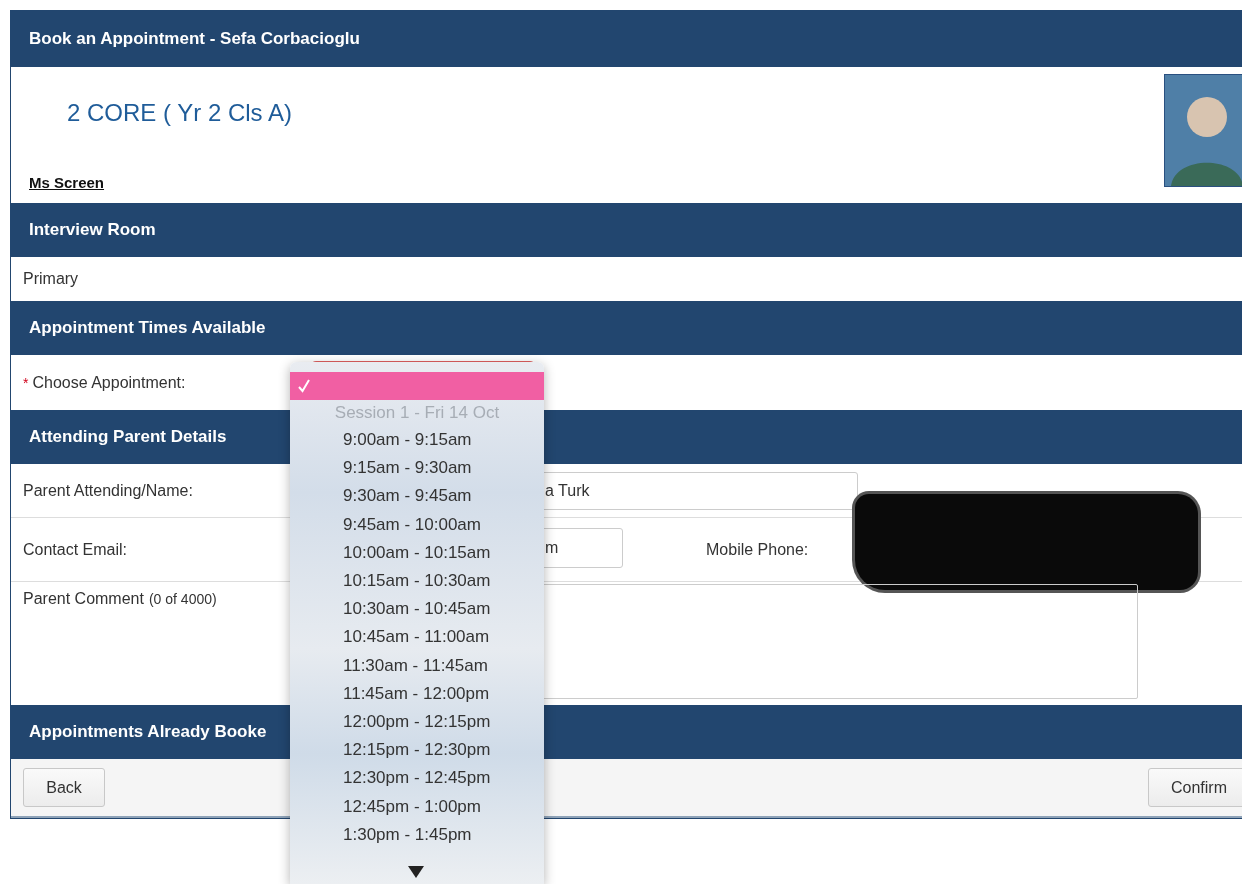 This screenshot has width=1242, height=884. What do you see at coordinates (635, 182) in the screenshot?
I see `teacher-link: Ms Screen` at bounding box center [635, 182].